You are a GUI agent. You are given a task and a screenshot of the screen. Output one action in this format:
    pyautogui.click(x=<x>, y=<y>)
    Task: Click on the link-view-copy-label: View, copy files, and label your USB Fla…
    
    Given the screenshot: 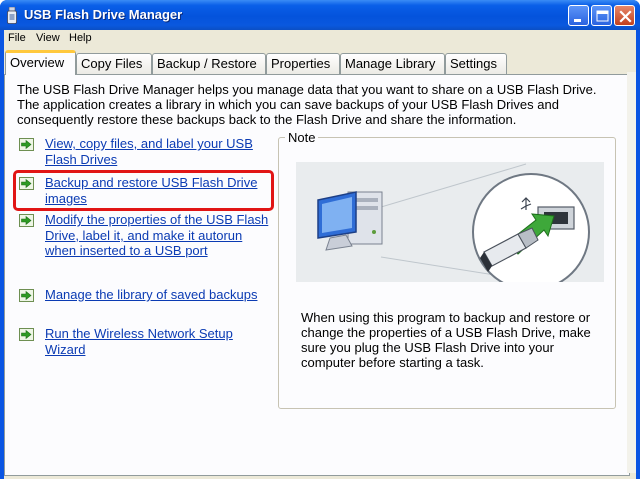 What is the action you would take?
    pyautogui.click(x=144, y=152)
    